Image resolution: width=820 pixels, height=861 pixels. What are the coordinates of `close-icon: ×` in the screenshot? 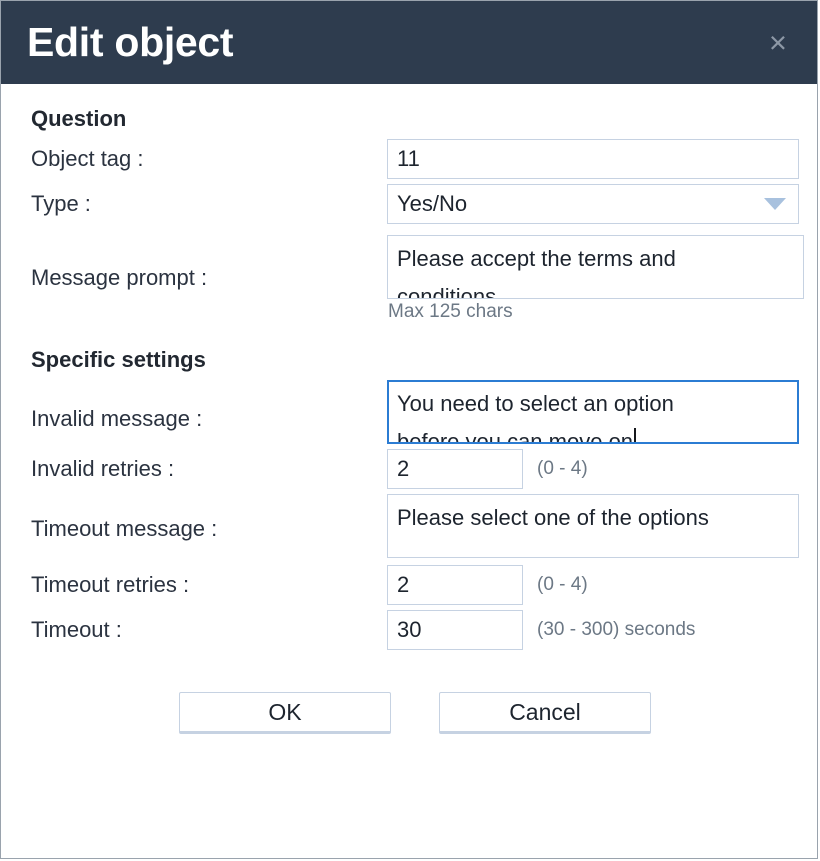 It's located at (778, 42).